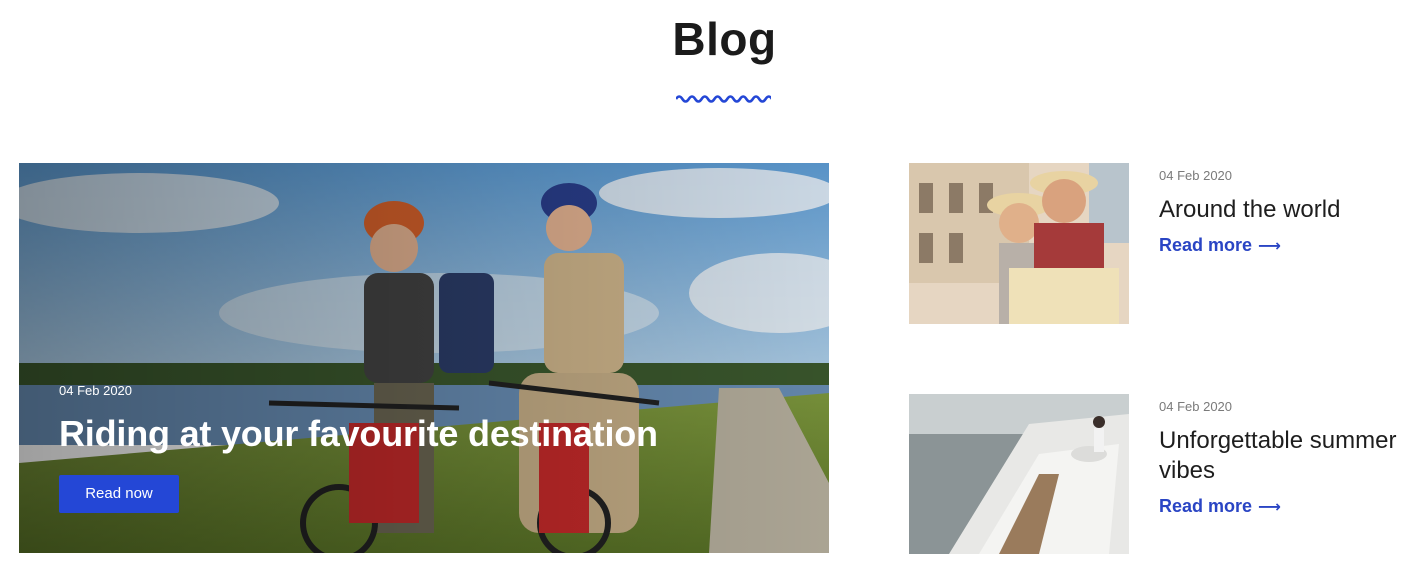  What do you see at coordinates (724, 39) in the screenshot?
I see `page-title: Blog` at bounding box center [724, 39].